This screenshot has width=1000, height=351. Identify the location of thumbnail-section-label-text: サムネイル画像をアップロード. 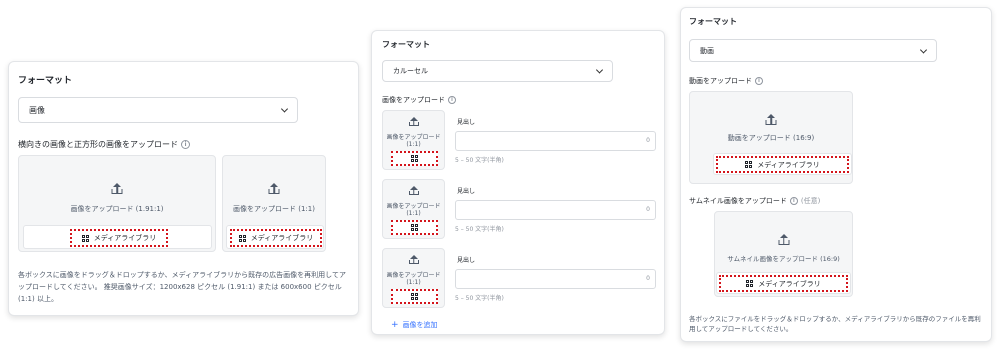
(738, 201).